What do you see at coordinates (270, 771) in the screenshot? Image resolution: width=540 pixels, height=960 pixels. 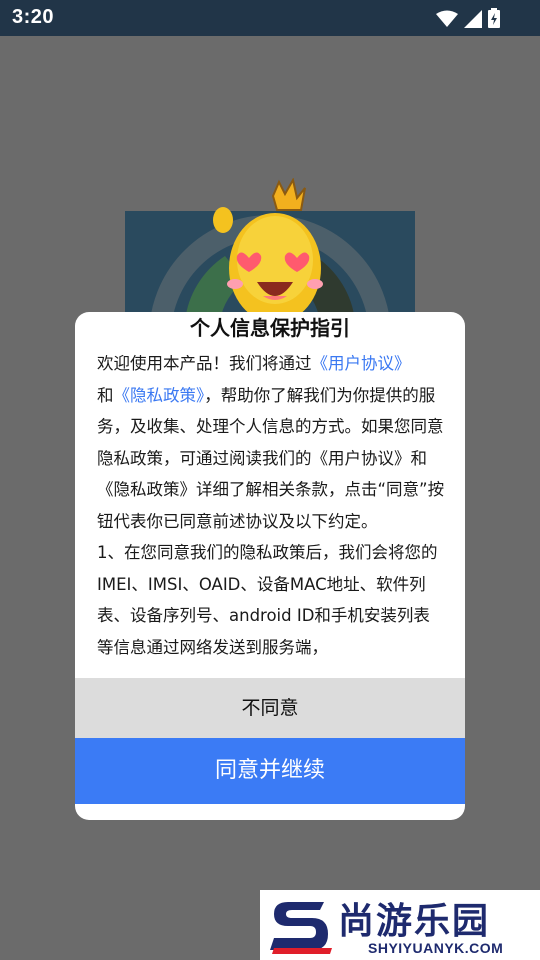 I see `agree-continue-button: 同意并继续` at bounding box center [270, 771].